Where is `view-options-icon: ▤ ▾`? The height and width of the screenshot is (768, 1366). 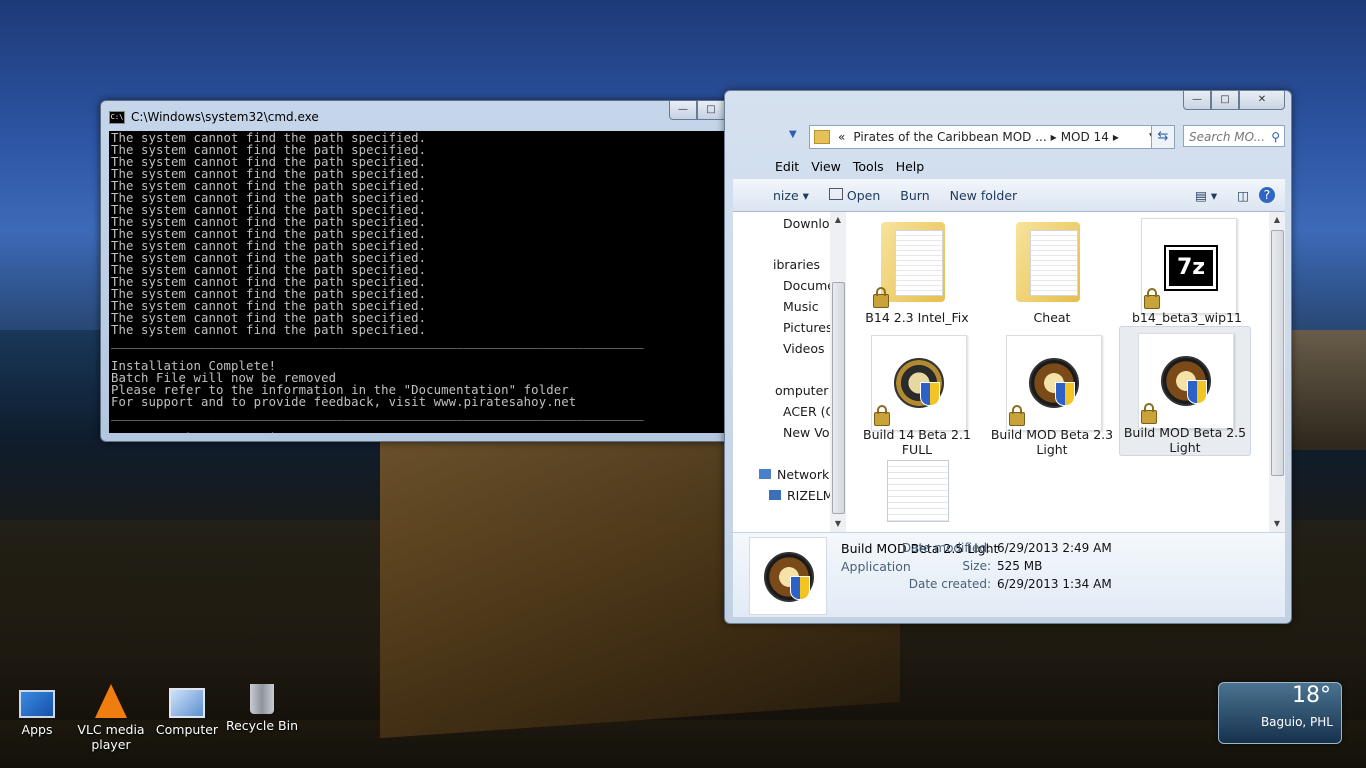 view-options-icon: ▤ ▾ is located at coordinates (1206, 195).